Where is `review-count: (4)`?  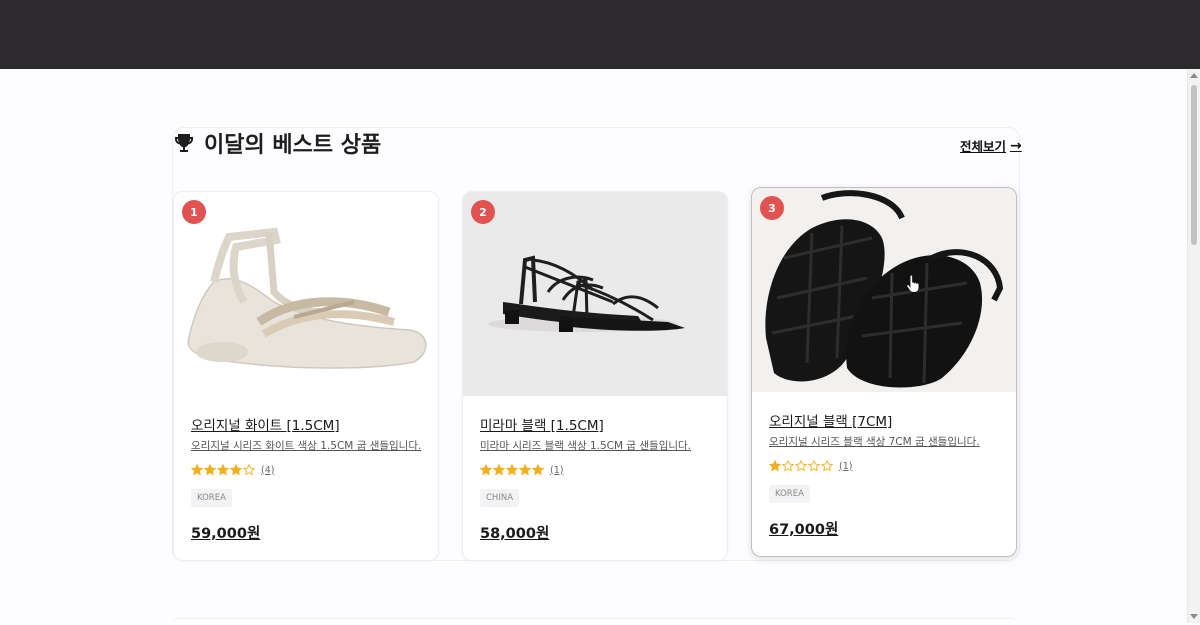
review-count: (4) is located at coordinates (267, 470).